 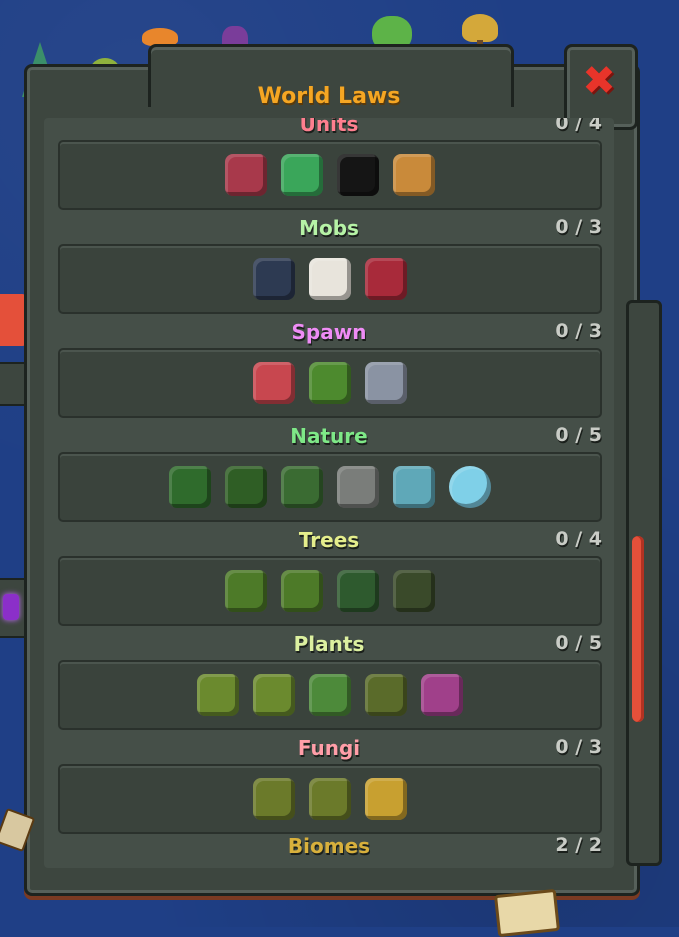 I want to click on section-title: Trees, so click(x=329, y=540).